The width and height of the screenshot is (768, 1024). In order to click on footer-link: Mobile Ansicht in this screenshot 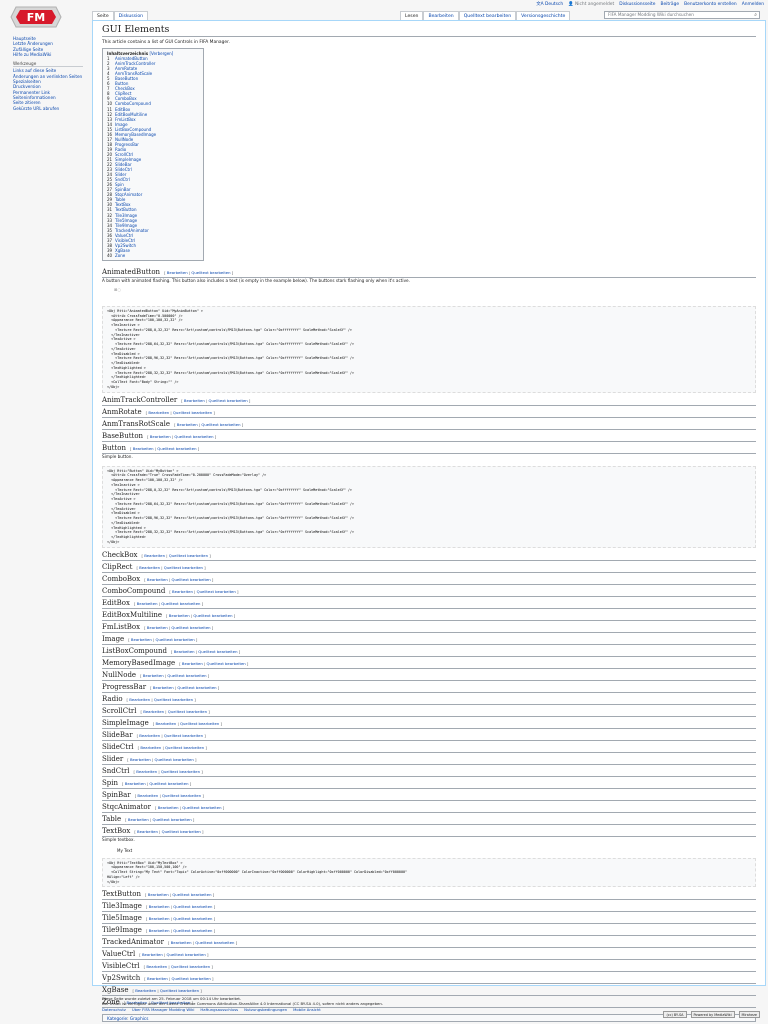, I will do `click(307, 1009)`.